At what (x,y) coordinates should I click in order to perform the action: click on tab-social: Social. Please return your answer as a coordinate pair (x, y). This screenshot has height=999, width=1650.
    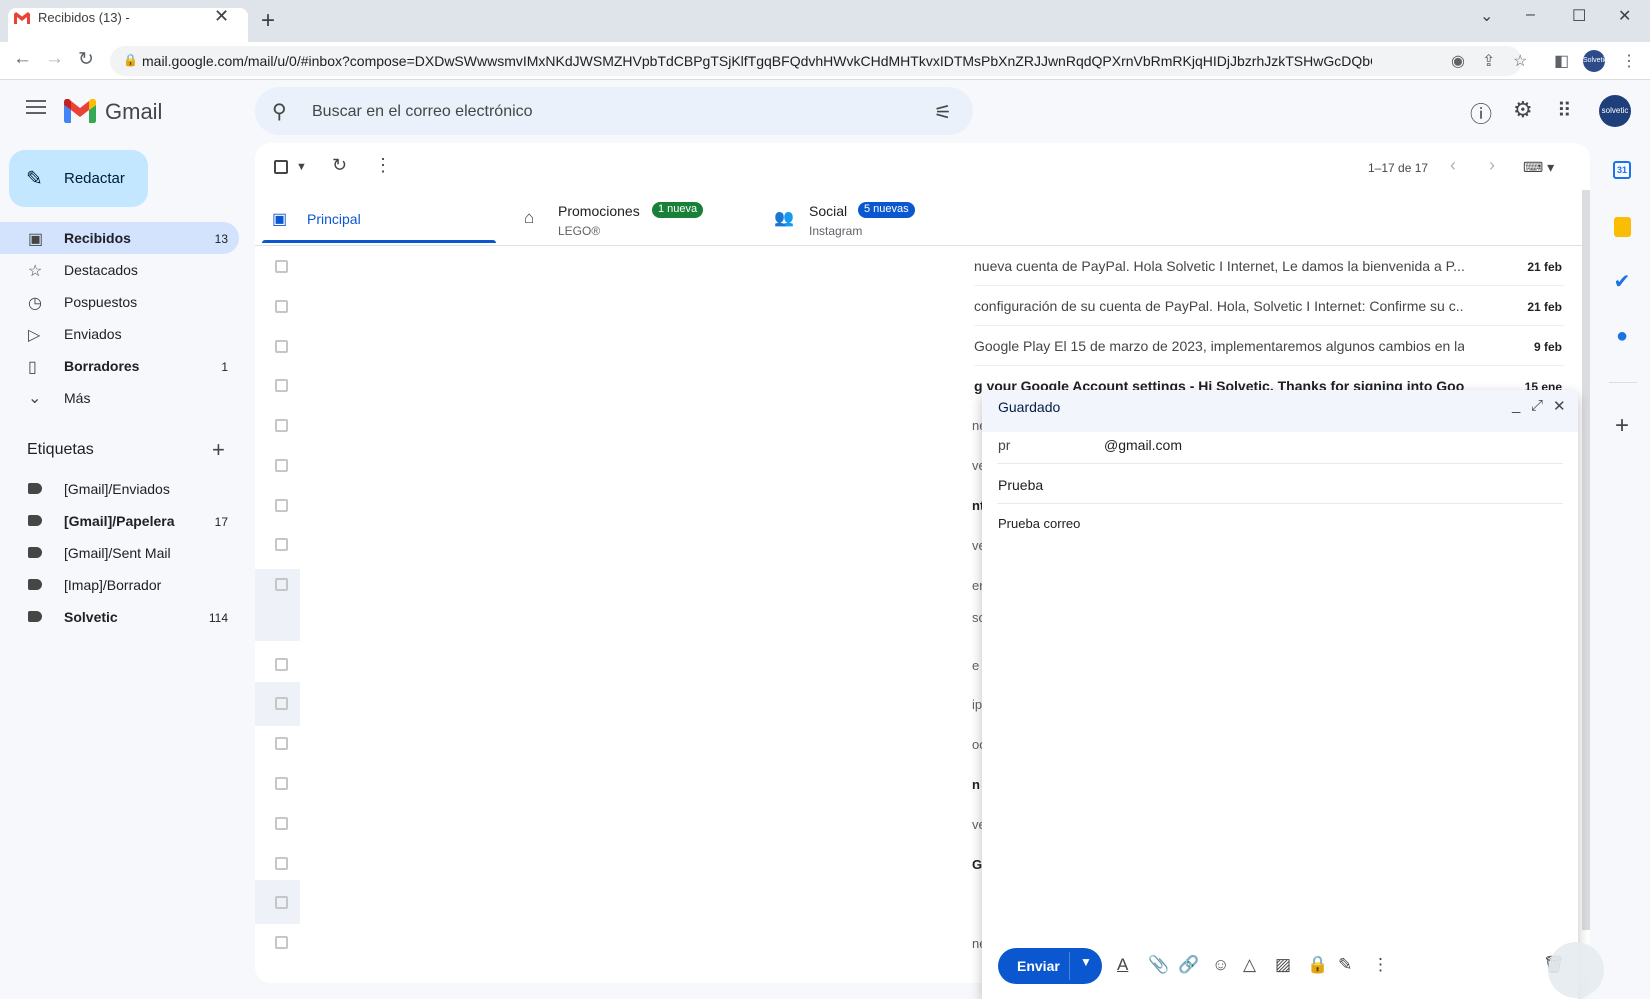
    Looking at the image, I should click on (828, 211).